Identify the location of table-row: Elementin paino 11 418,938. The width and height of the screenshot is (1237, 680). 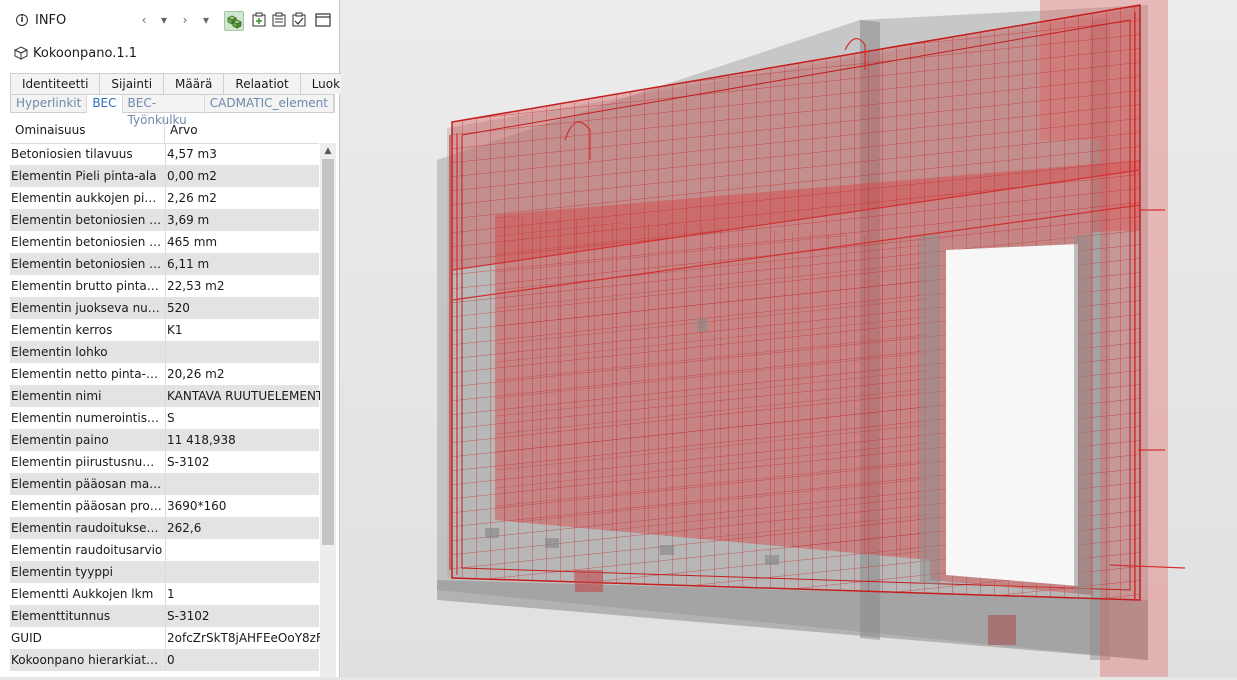
(164, 440).